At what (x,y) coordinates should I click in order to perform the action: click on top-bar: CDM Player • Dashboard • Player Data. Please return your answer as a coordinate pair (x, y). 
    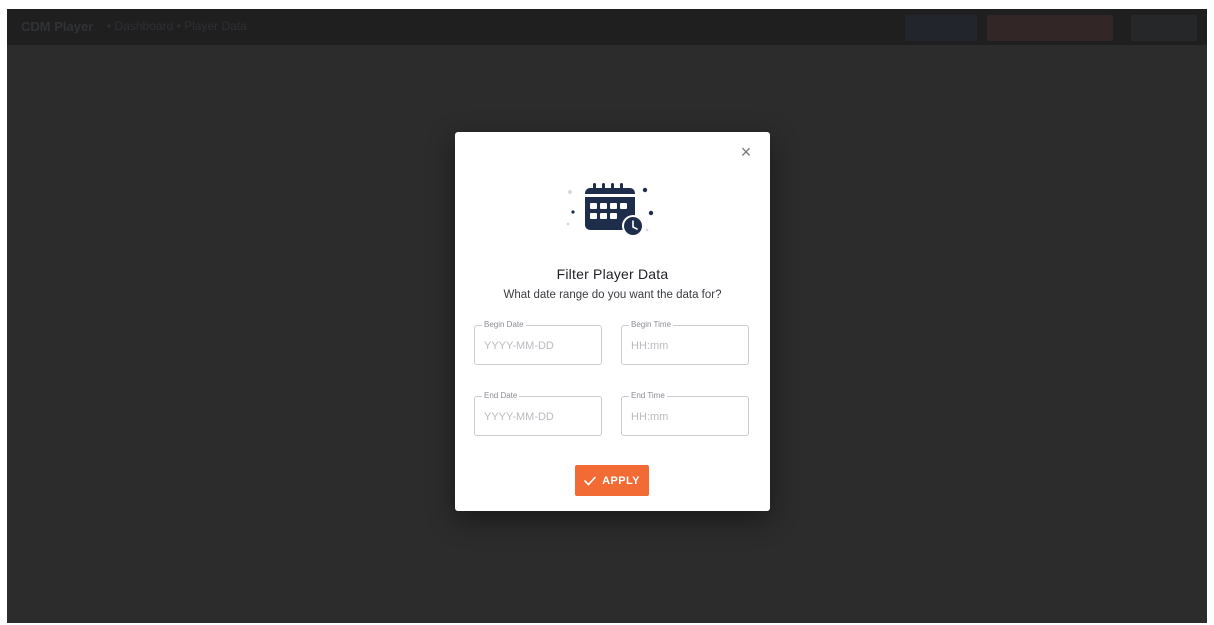
    Looking at the image, I should click on (607, 27).